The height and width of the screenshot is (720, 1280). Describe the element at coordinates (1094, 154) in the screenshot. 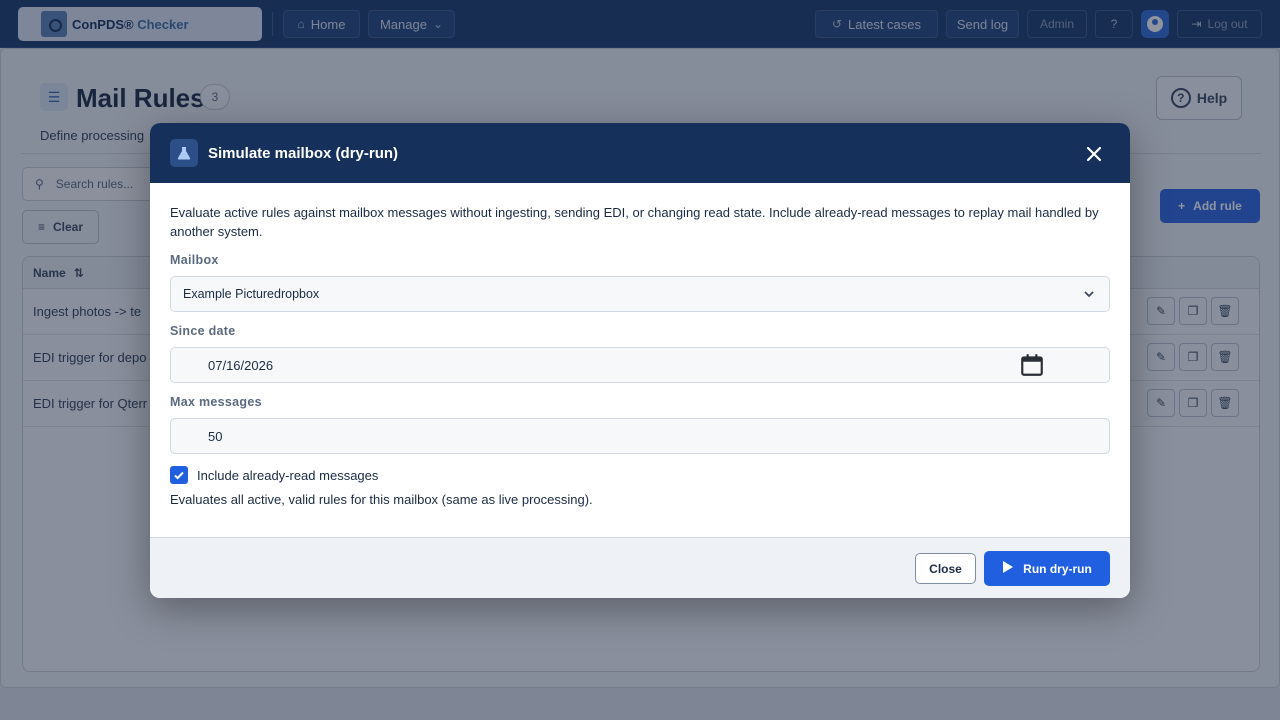

I see `close-icon` at that location.